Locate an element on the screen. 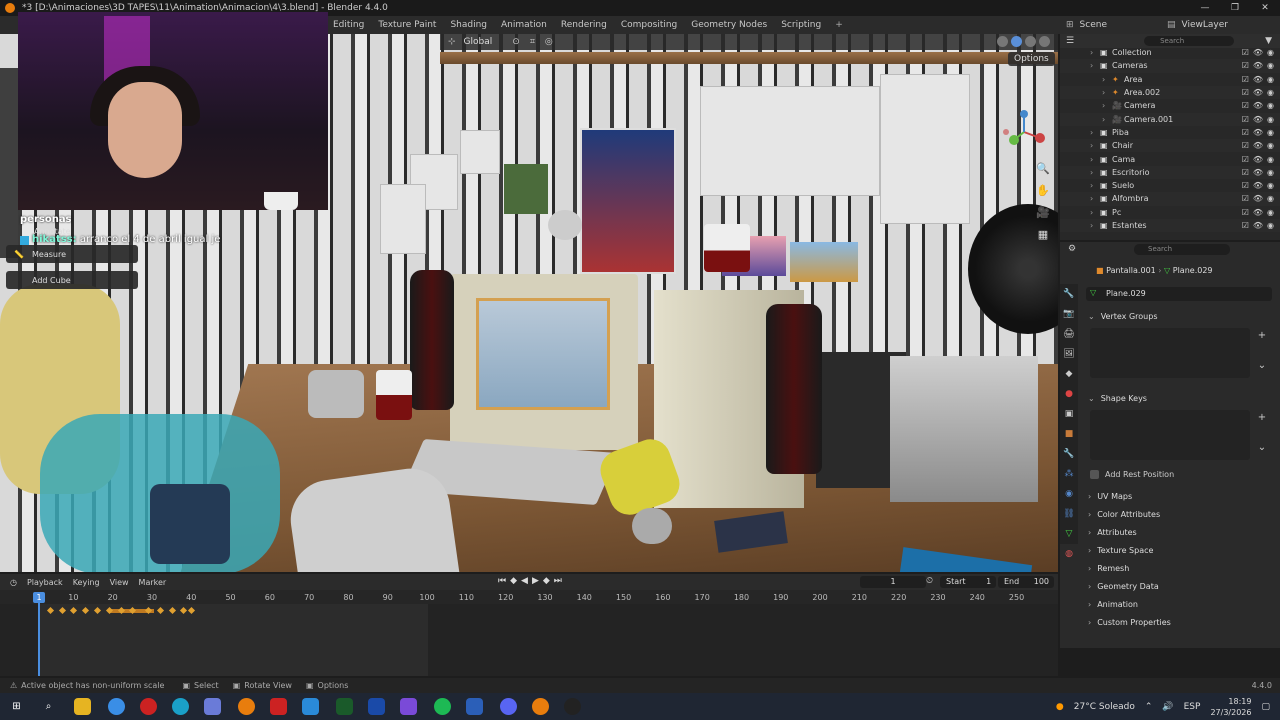 The height and width of the screenshot is (720, 1280). outliner-row: › ✦ Area ☑ 👁 ◉ is located at coordinates (1170, 79).